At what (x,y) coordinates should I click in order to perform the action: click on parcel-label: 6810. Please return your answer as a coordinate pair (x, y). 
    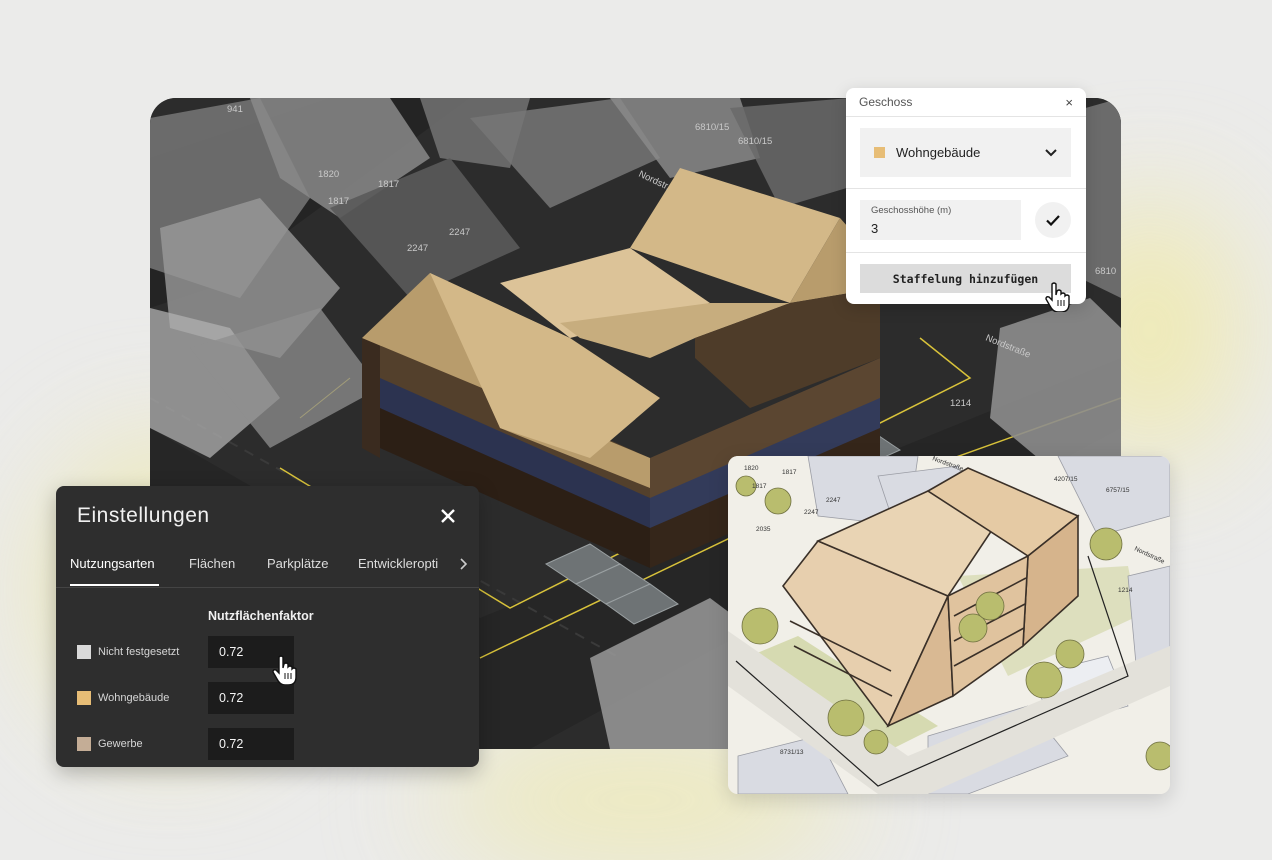
    Looking at the image, I should click on (1105, 271).